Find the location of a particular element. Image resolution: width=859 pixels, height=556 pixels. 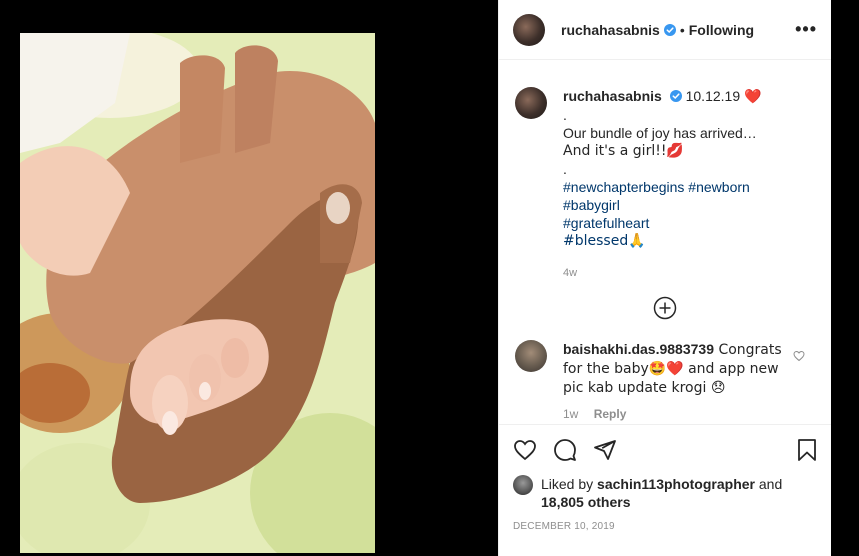

save-bookmark-icon is located at coordinates (807, 450).